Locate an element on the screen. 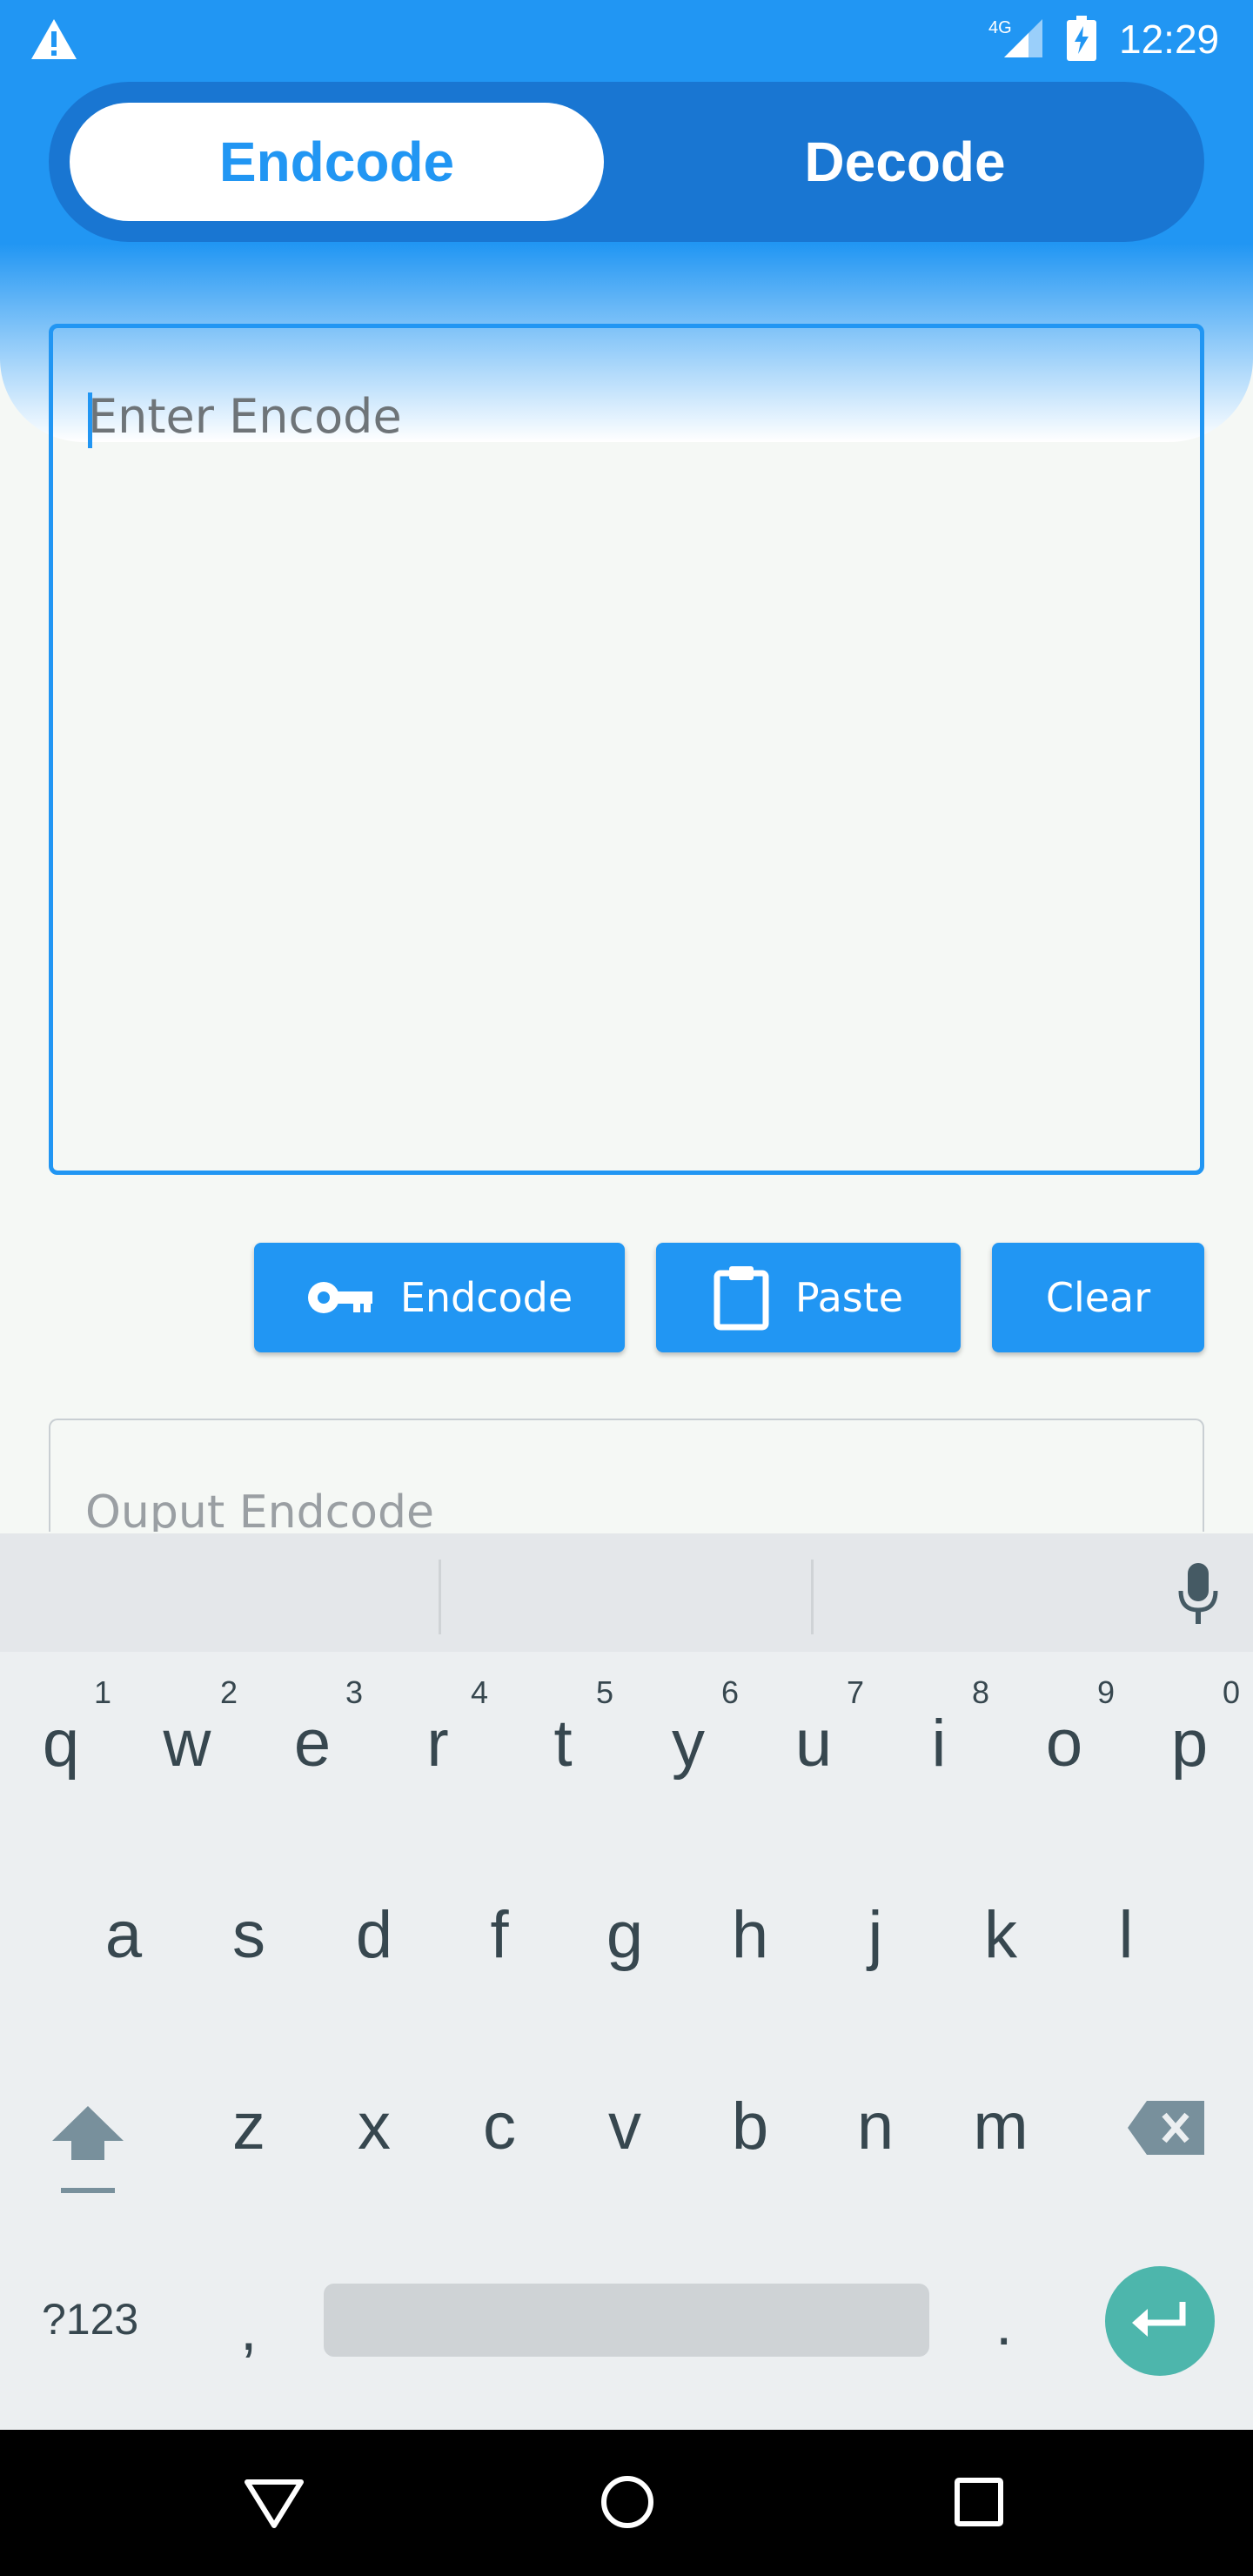 The image size is (1253, 2576). key-hint-8: 8 is located at coordinates (981, 1692).